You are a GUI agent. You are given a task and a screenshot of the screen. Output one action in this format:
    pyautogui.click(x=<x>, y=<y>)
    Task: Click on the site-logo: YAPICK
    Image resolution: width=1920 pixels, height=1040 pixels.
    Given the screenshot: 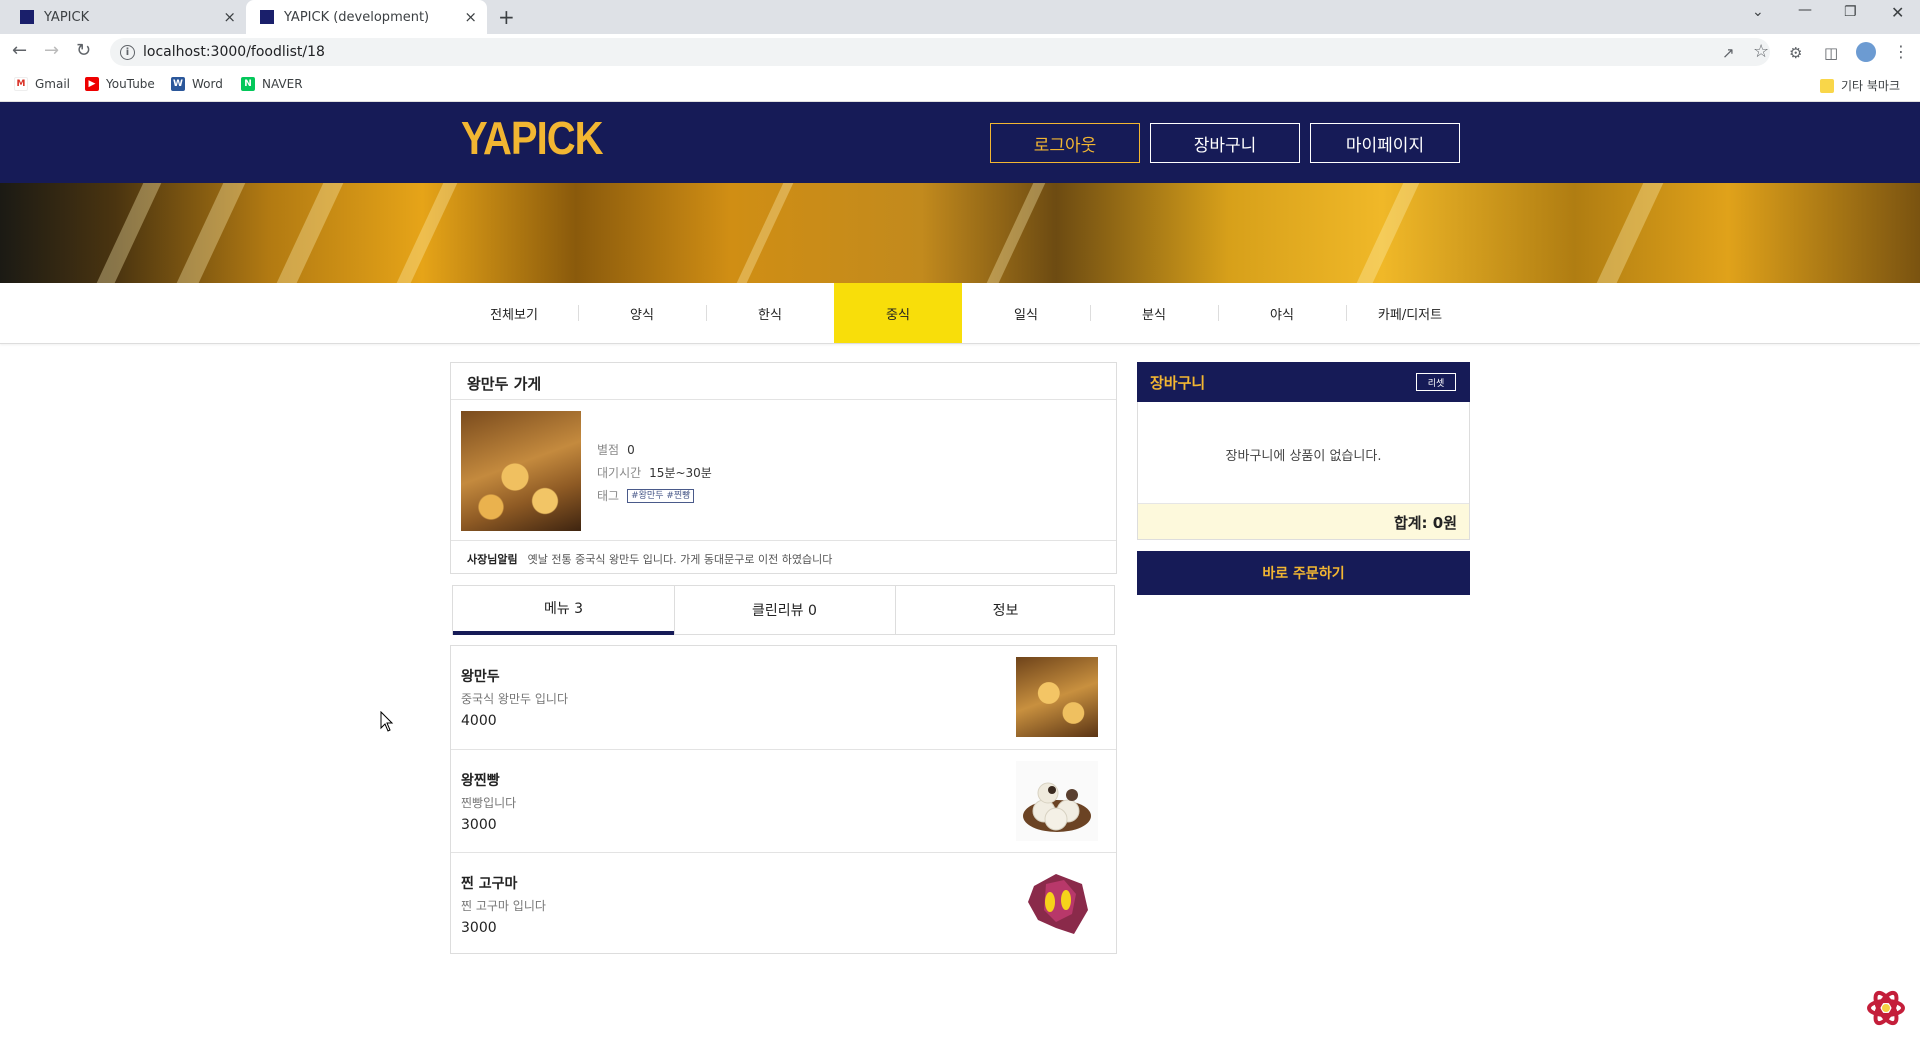 What is the action you would take?
    pyautogui.click(x=532, y=140)
    